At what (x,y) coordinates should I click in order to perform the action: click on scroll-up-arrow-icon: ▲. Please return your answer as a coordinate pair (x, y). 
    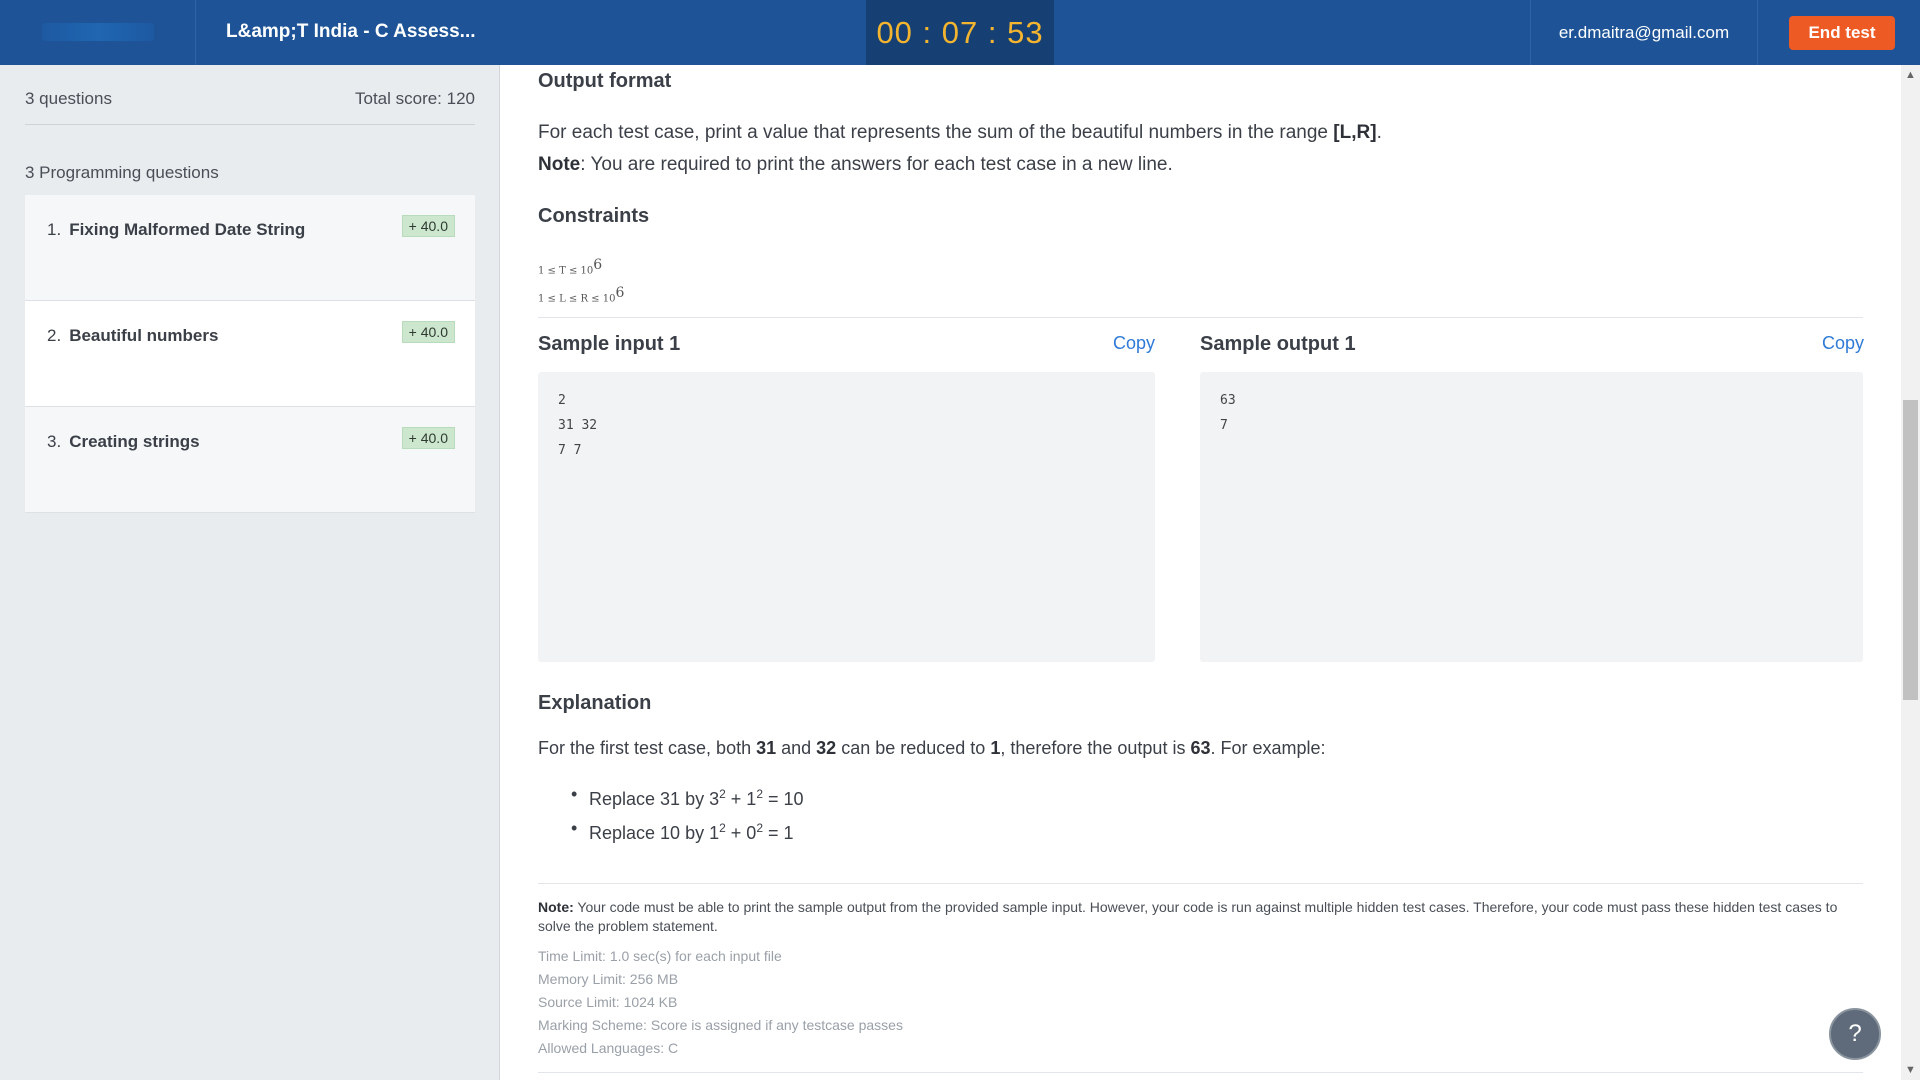
    Looking at the image, I should click on (1910, 75).